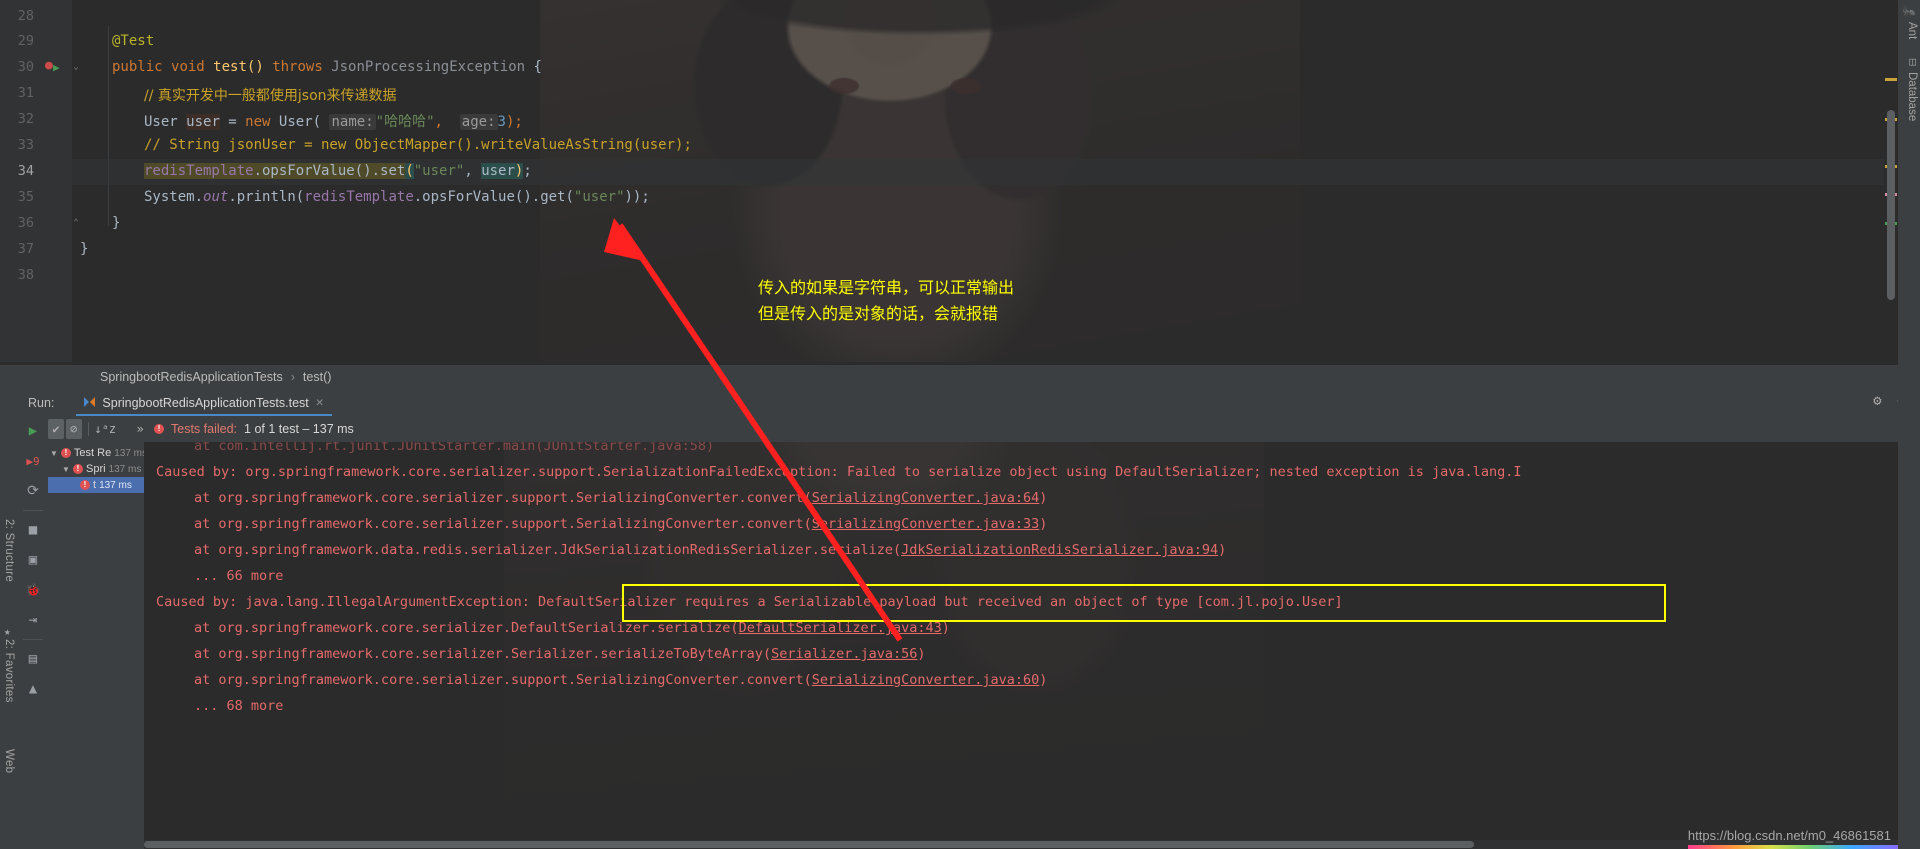 The width and height of the screenshot is (1920, 849). Describe the element at coordinates (388, 171) in the screenshot. I see `call-set: .set` at that location.